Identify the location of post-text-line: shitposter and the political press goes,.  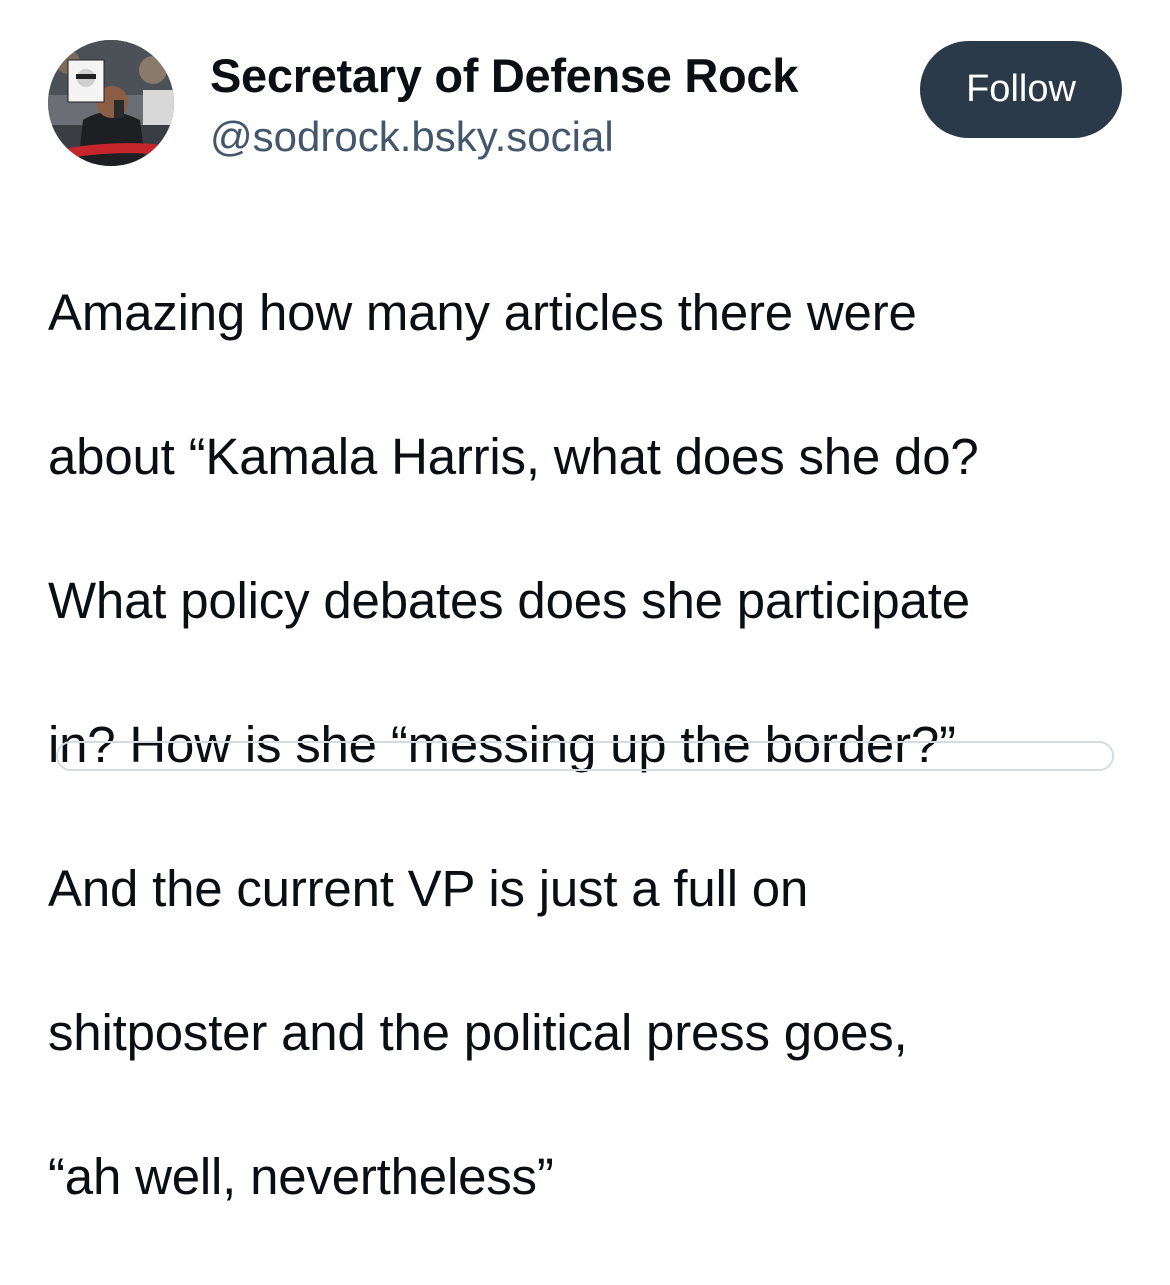
(478, 1032).